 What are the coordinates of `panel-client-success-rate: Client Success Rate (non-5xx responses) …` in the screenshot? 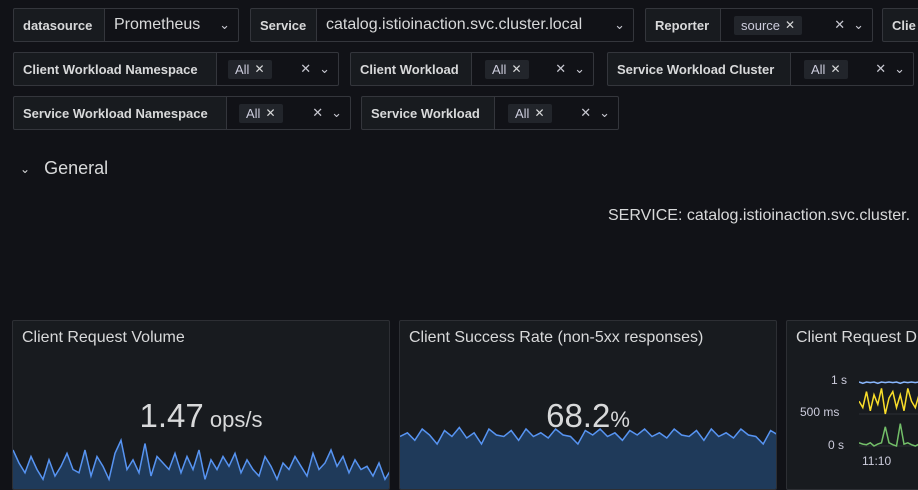 It's located at (588, 405).